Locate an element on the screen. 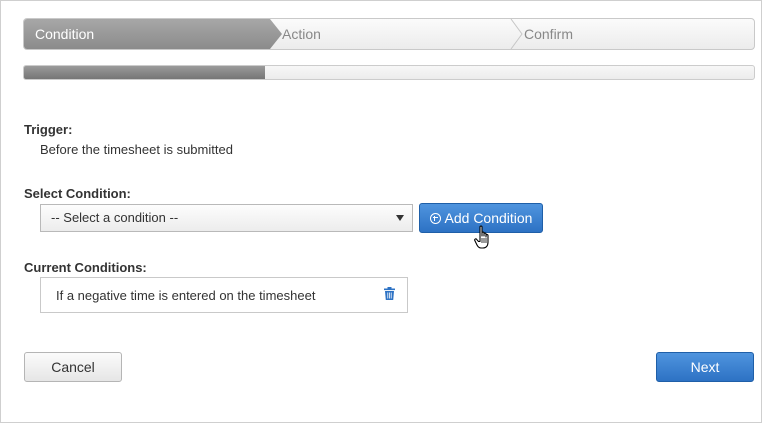 The width and height of the screenshot is (762, 423). hand-cursor-icon is located at coordinates (481, 237).